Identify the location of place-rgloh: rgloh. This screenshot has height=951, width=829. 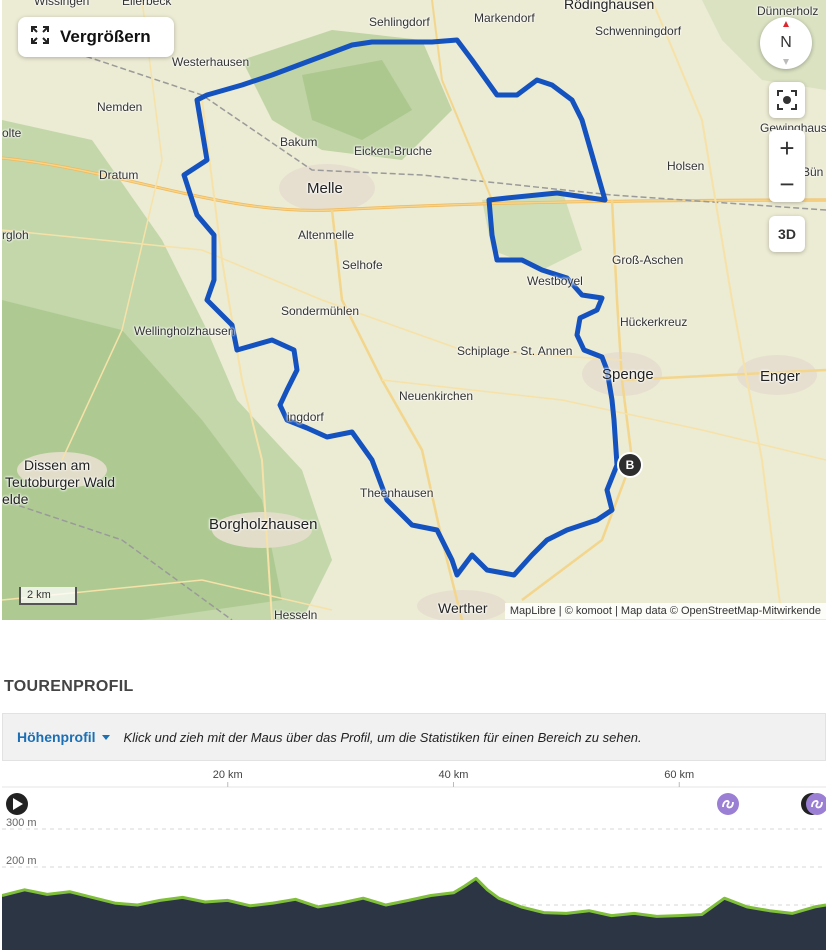
(15, 235).